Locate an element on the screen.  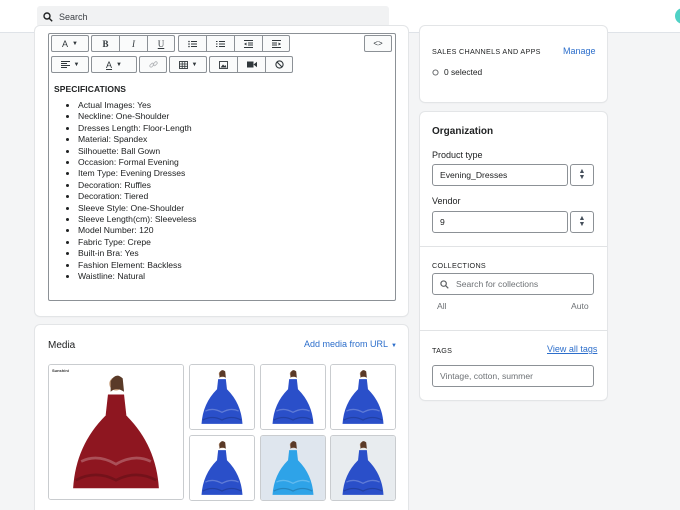
video-icon is located at coordinates (251, 64).